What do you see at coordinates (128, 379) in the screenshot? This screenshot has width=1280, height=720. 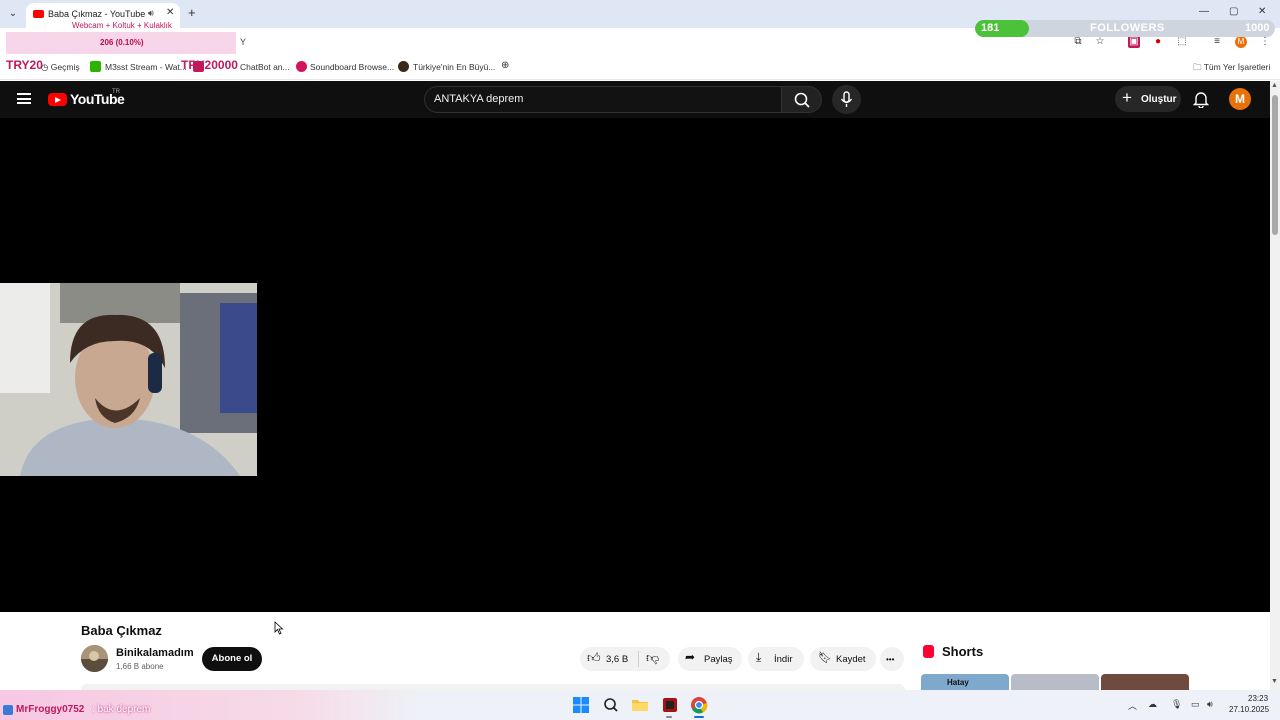 I see `streamer-webcam-overlay` at bounding box center [128, 379].